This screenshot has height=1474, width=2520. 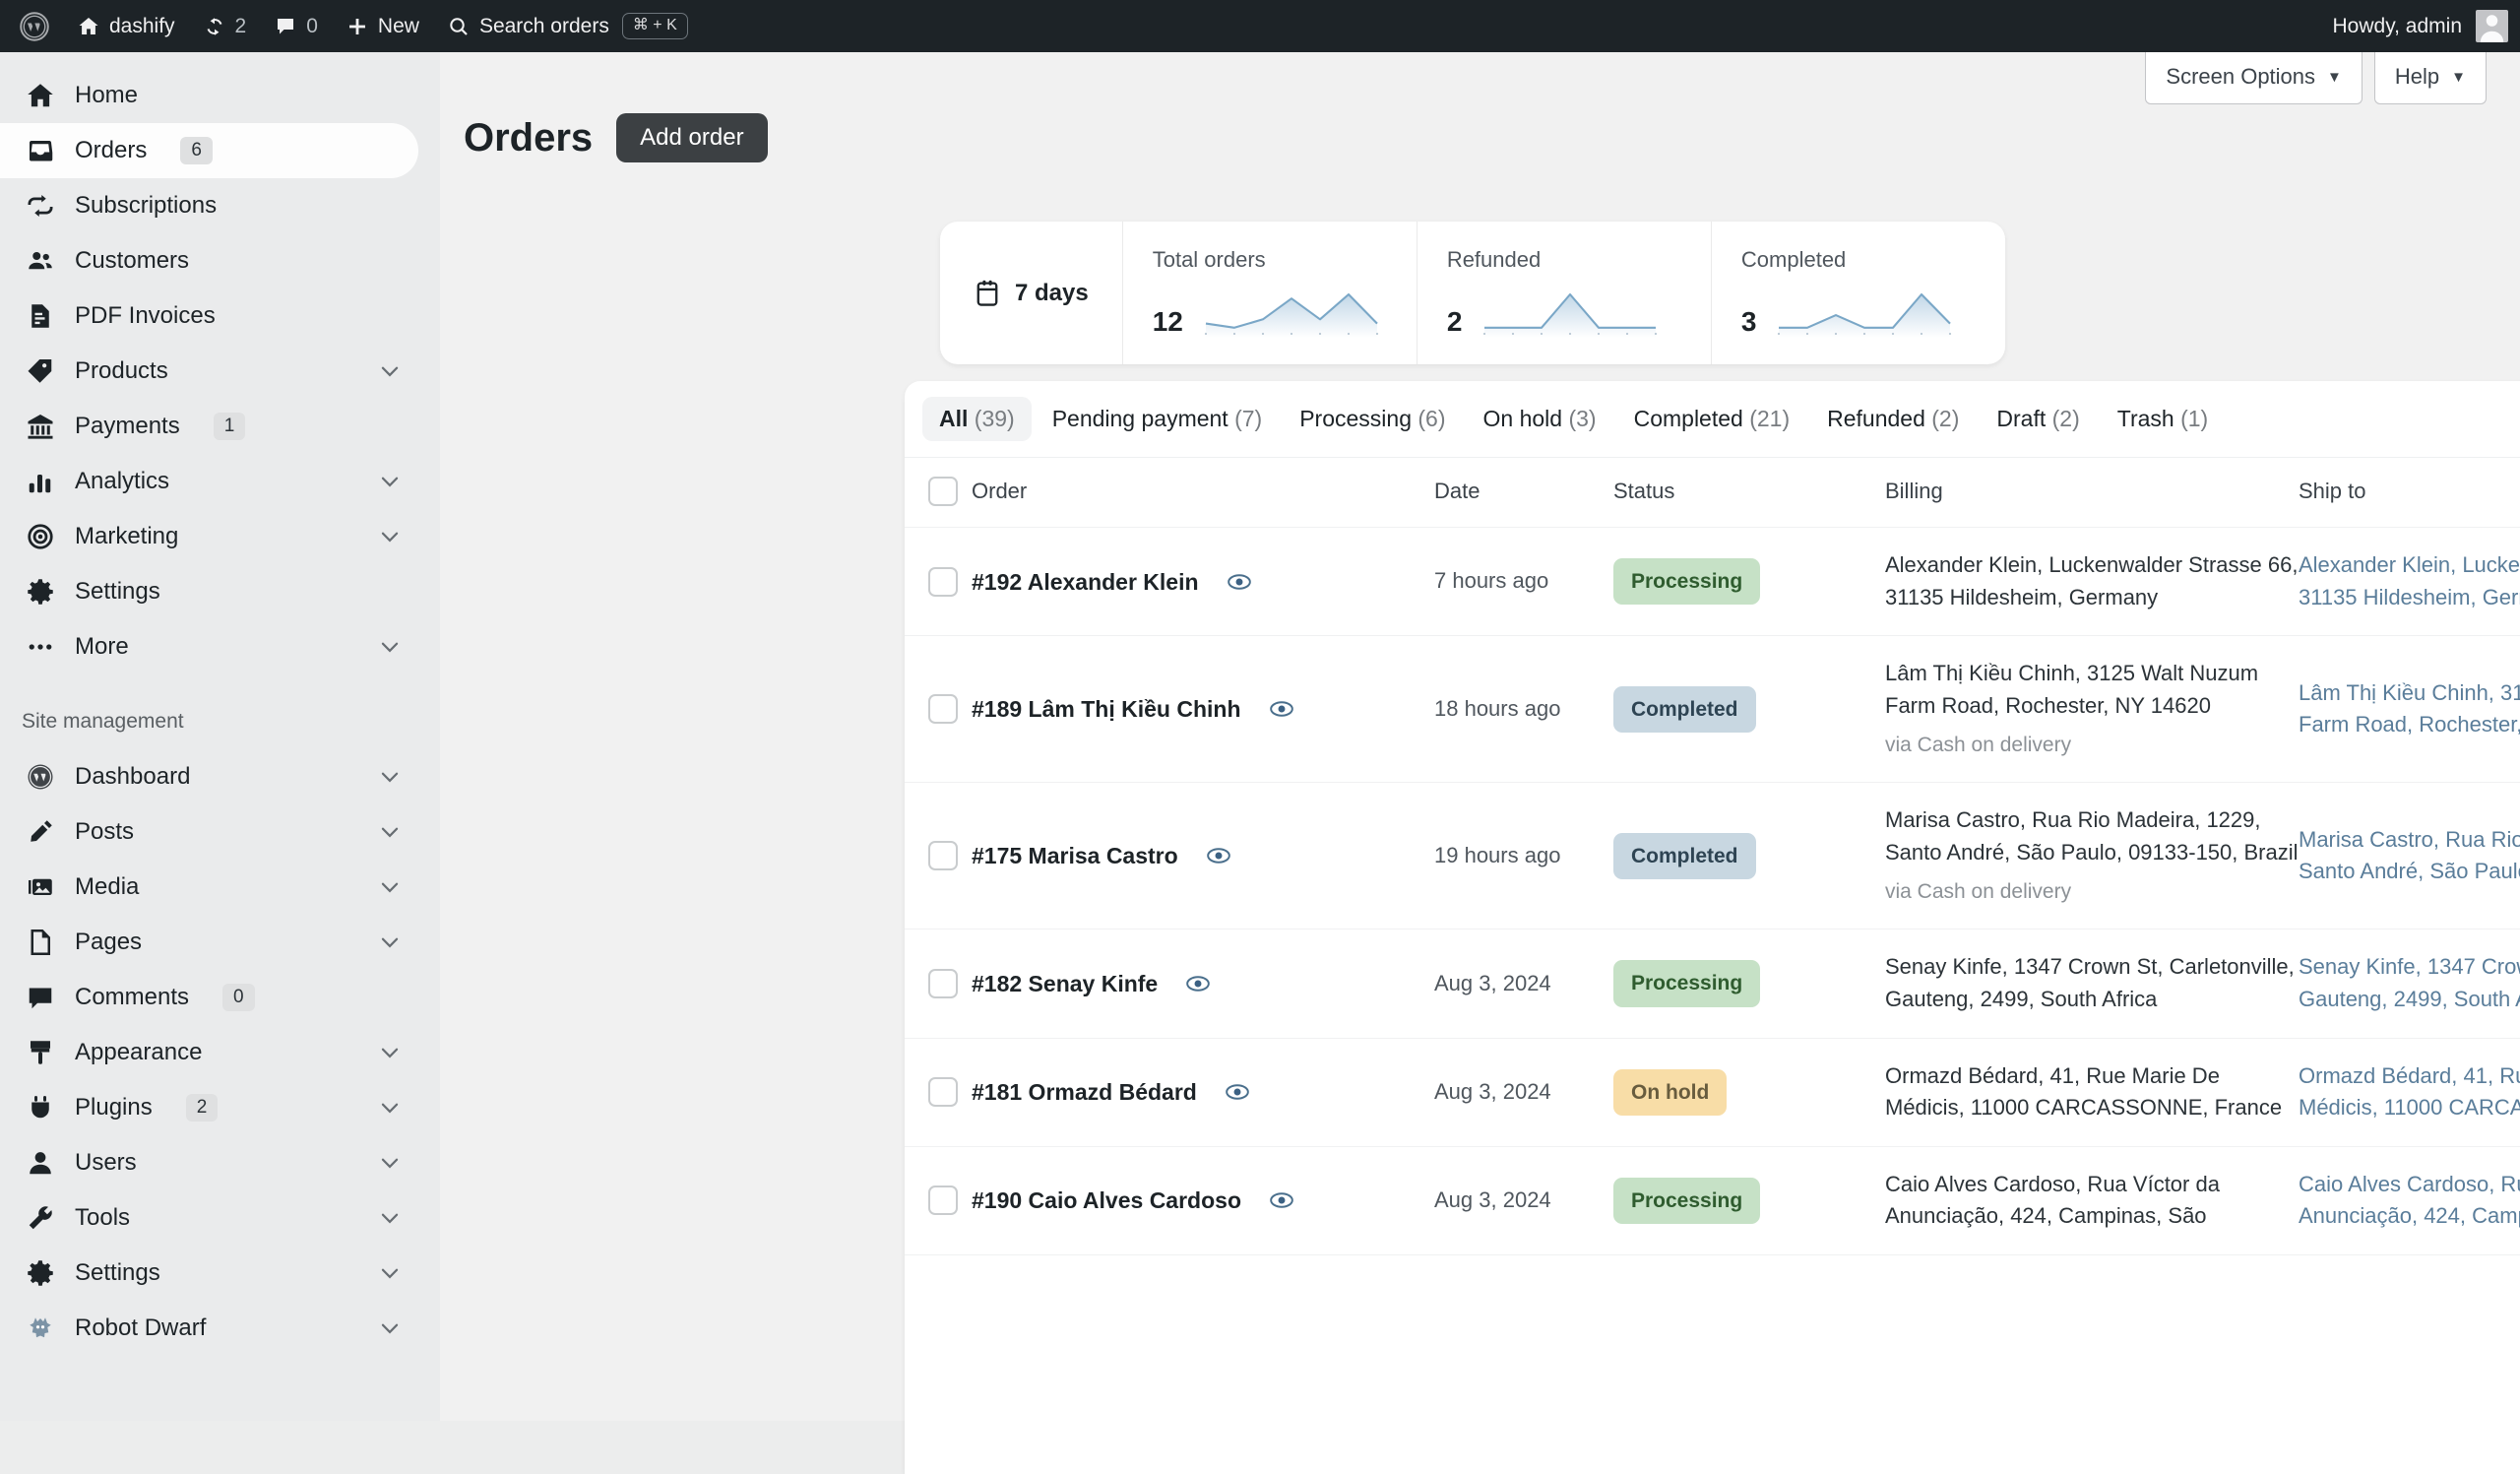 I want to click on sidebar-item-robot-dwarf: Robot Dwarf, so click(x=209, y=1328).